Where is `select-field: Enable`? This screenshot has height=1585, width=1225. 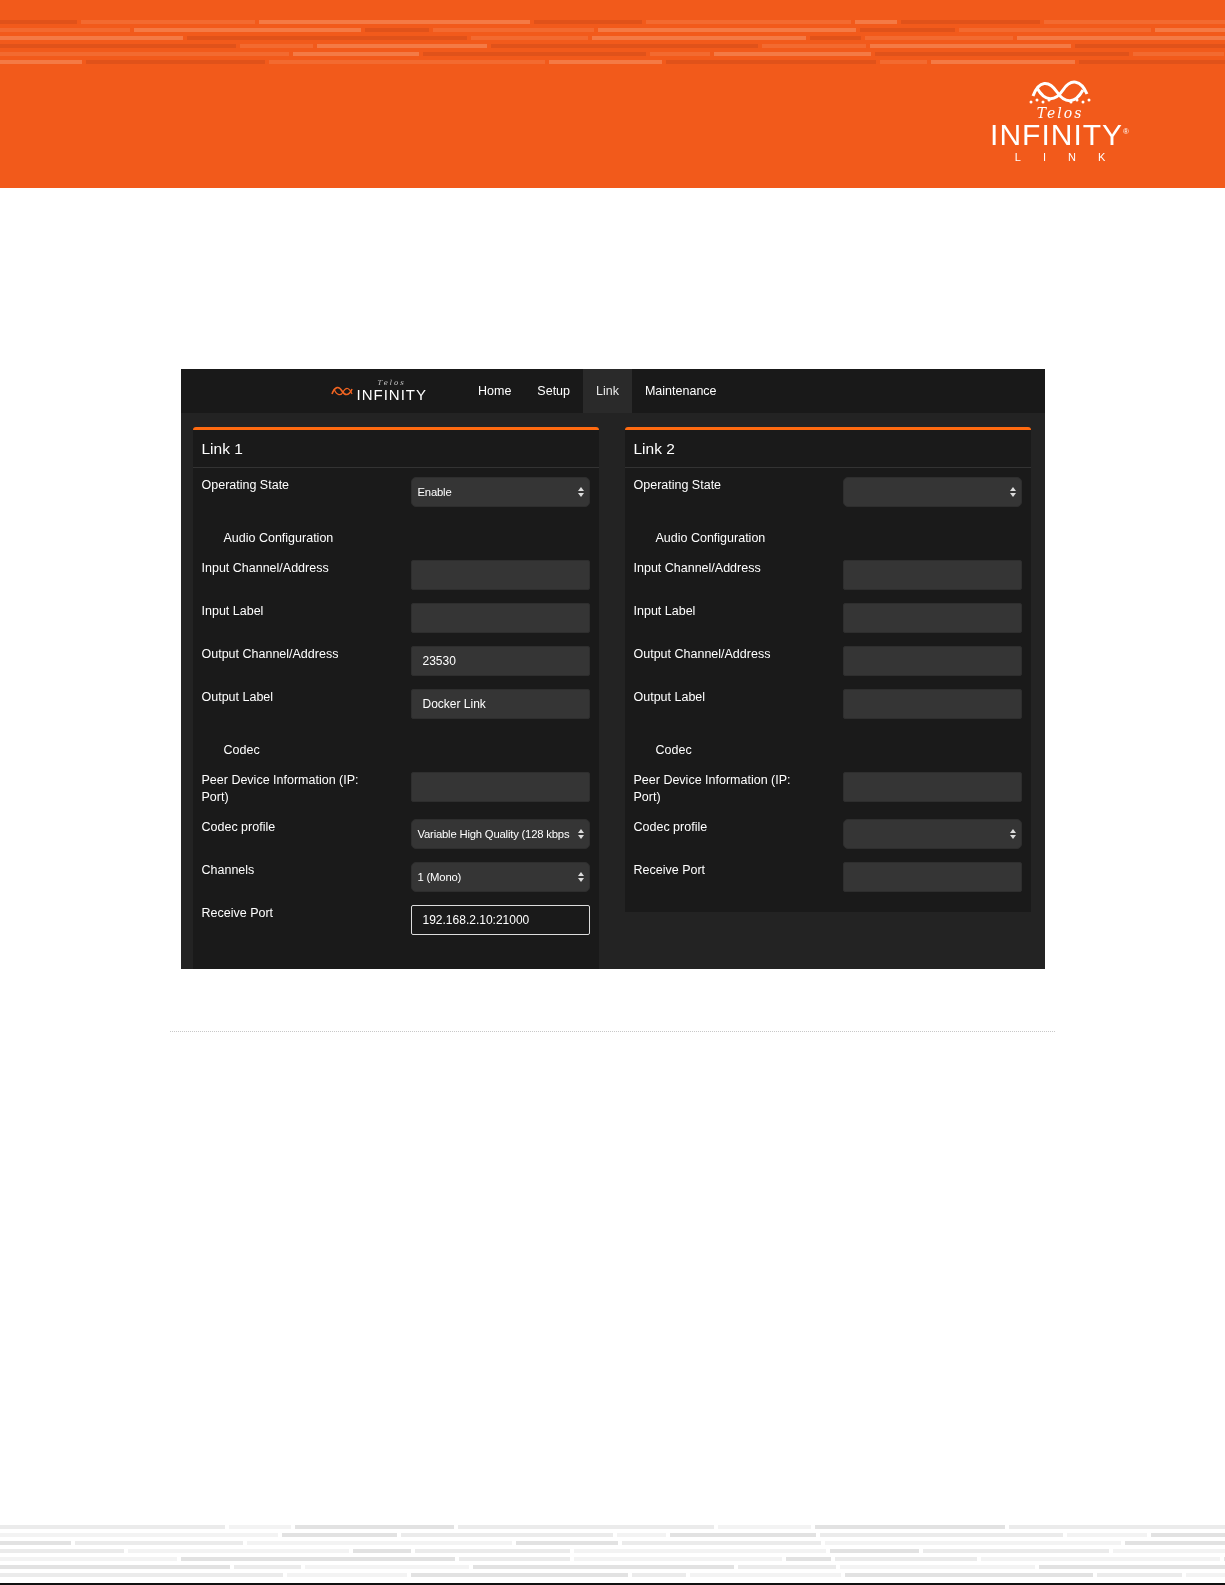
select-field: Enable is located at coordinates (500, 492).